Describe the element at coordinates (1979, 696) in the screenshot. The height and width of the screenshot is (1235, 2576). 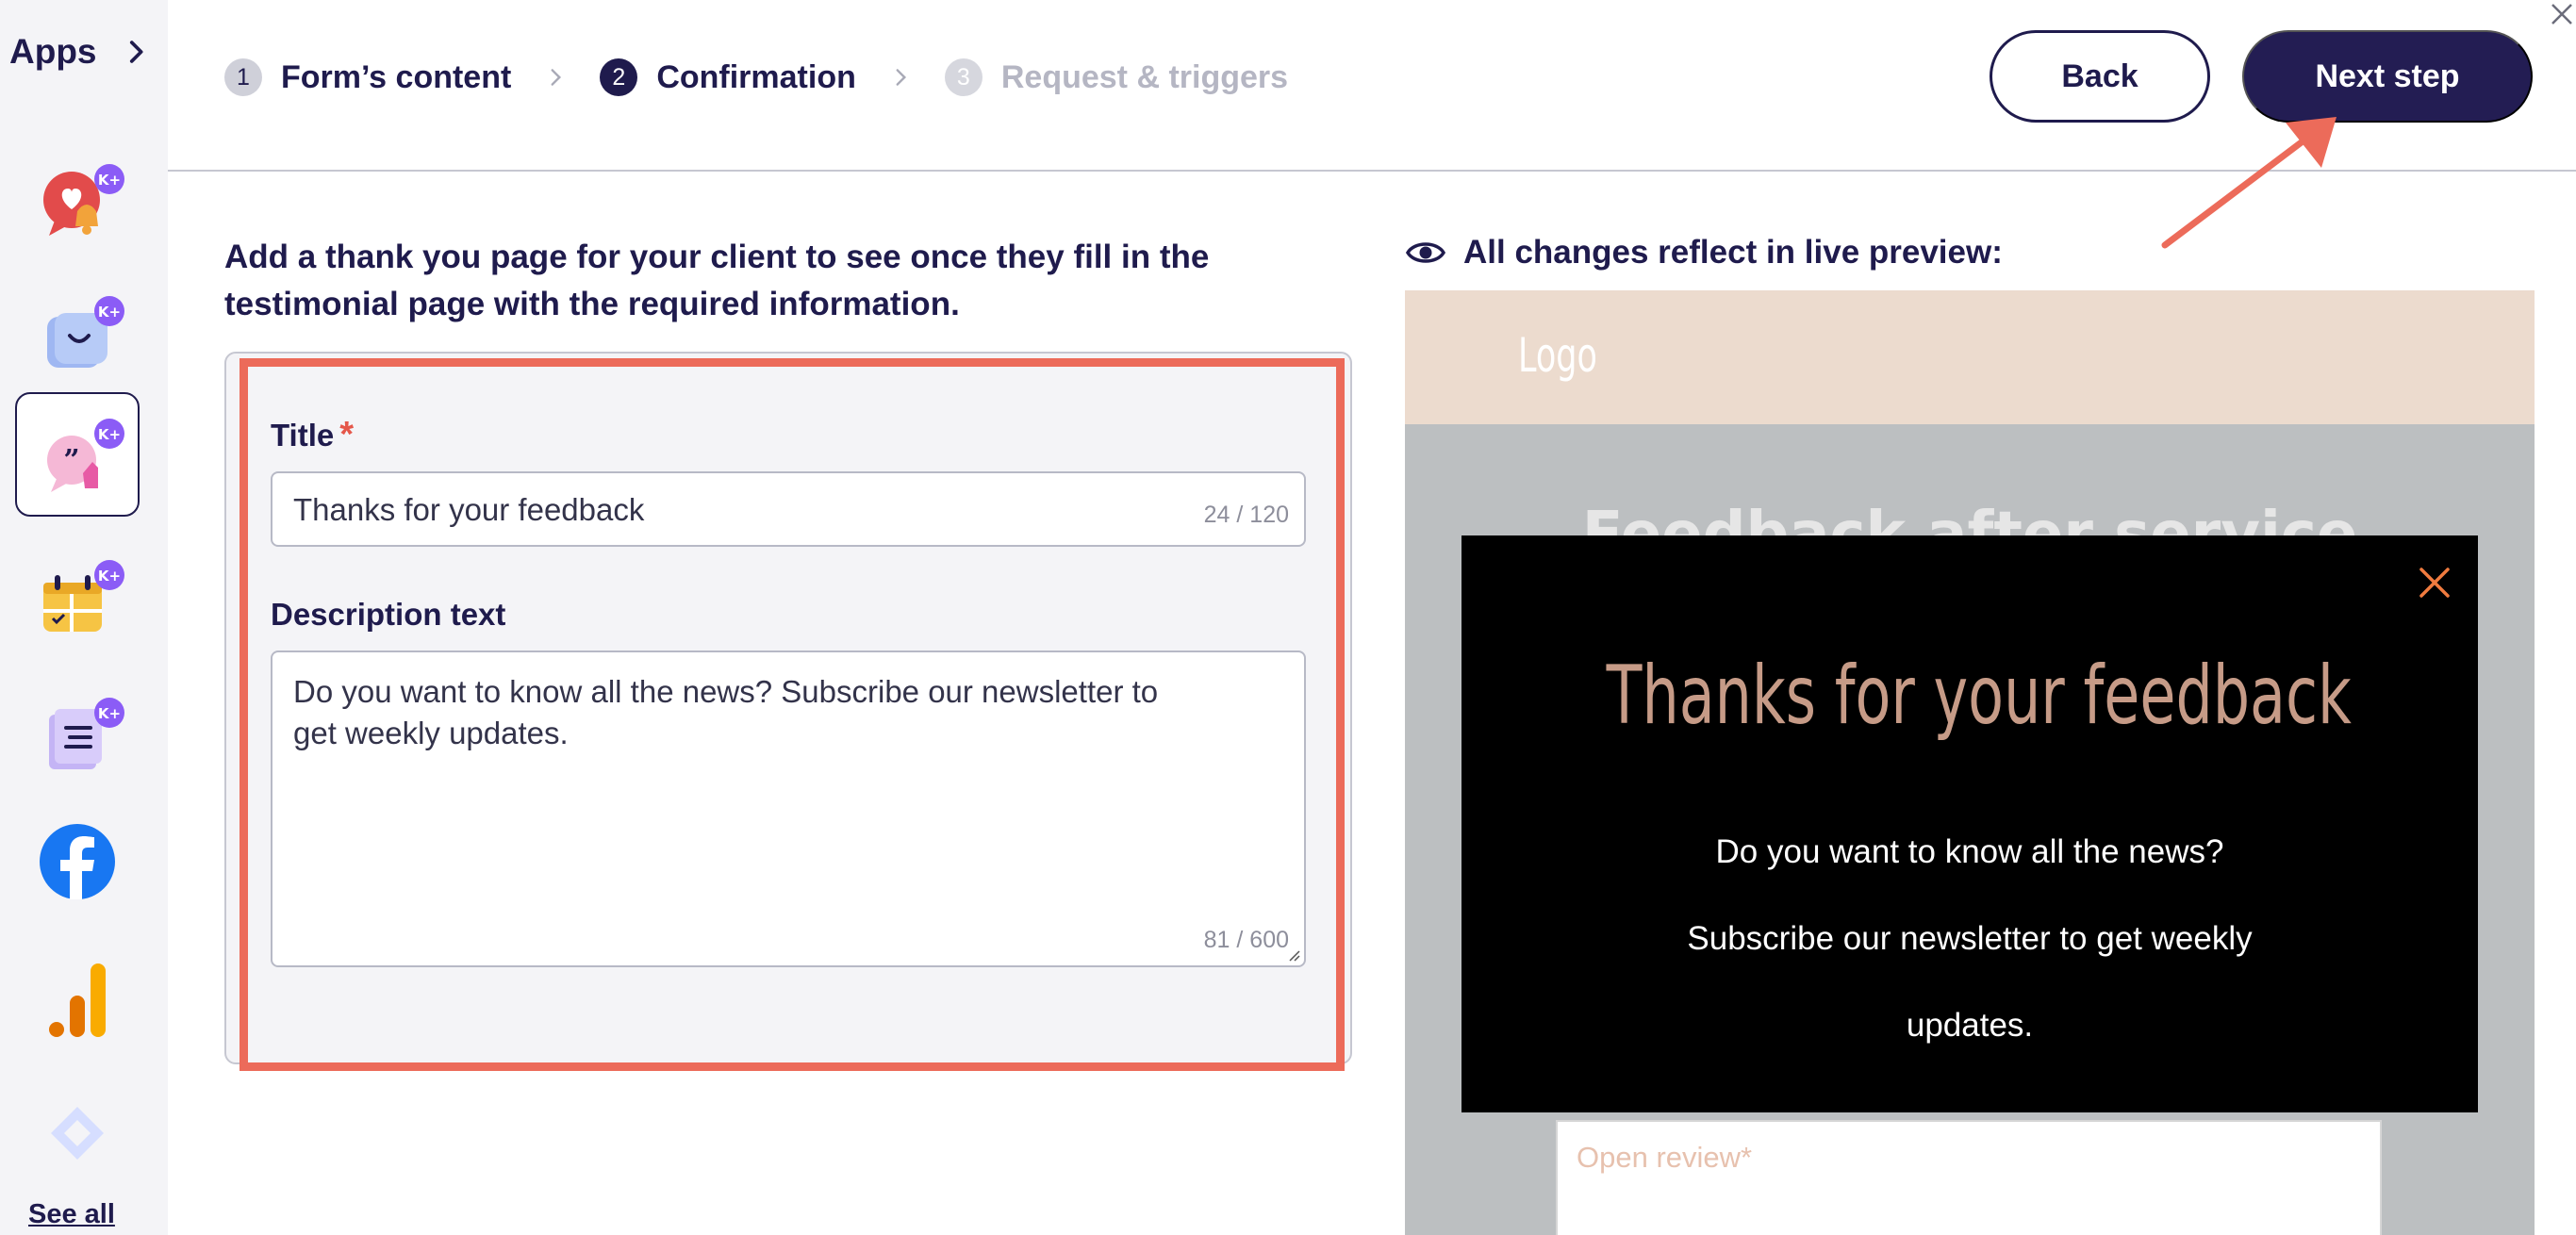
I see `modal-title-text: Thanks for your feedback` at that location.